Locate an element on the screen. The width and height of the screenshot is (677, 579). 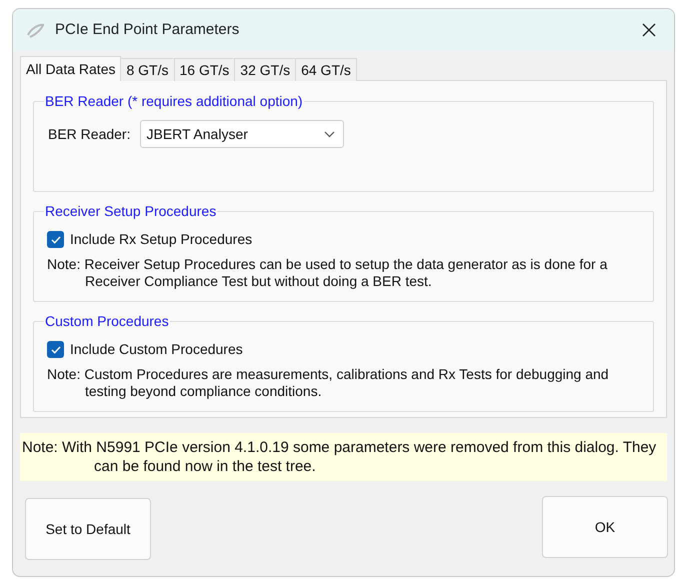
checkbox-option: Include Custom Procedures is located at coordinates (345, 349).